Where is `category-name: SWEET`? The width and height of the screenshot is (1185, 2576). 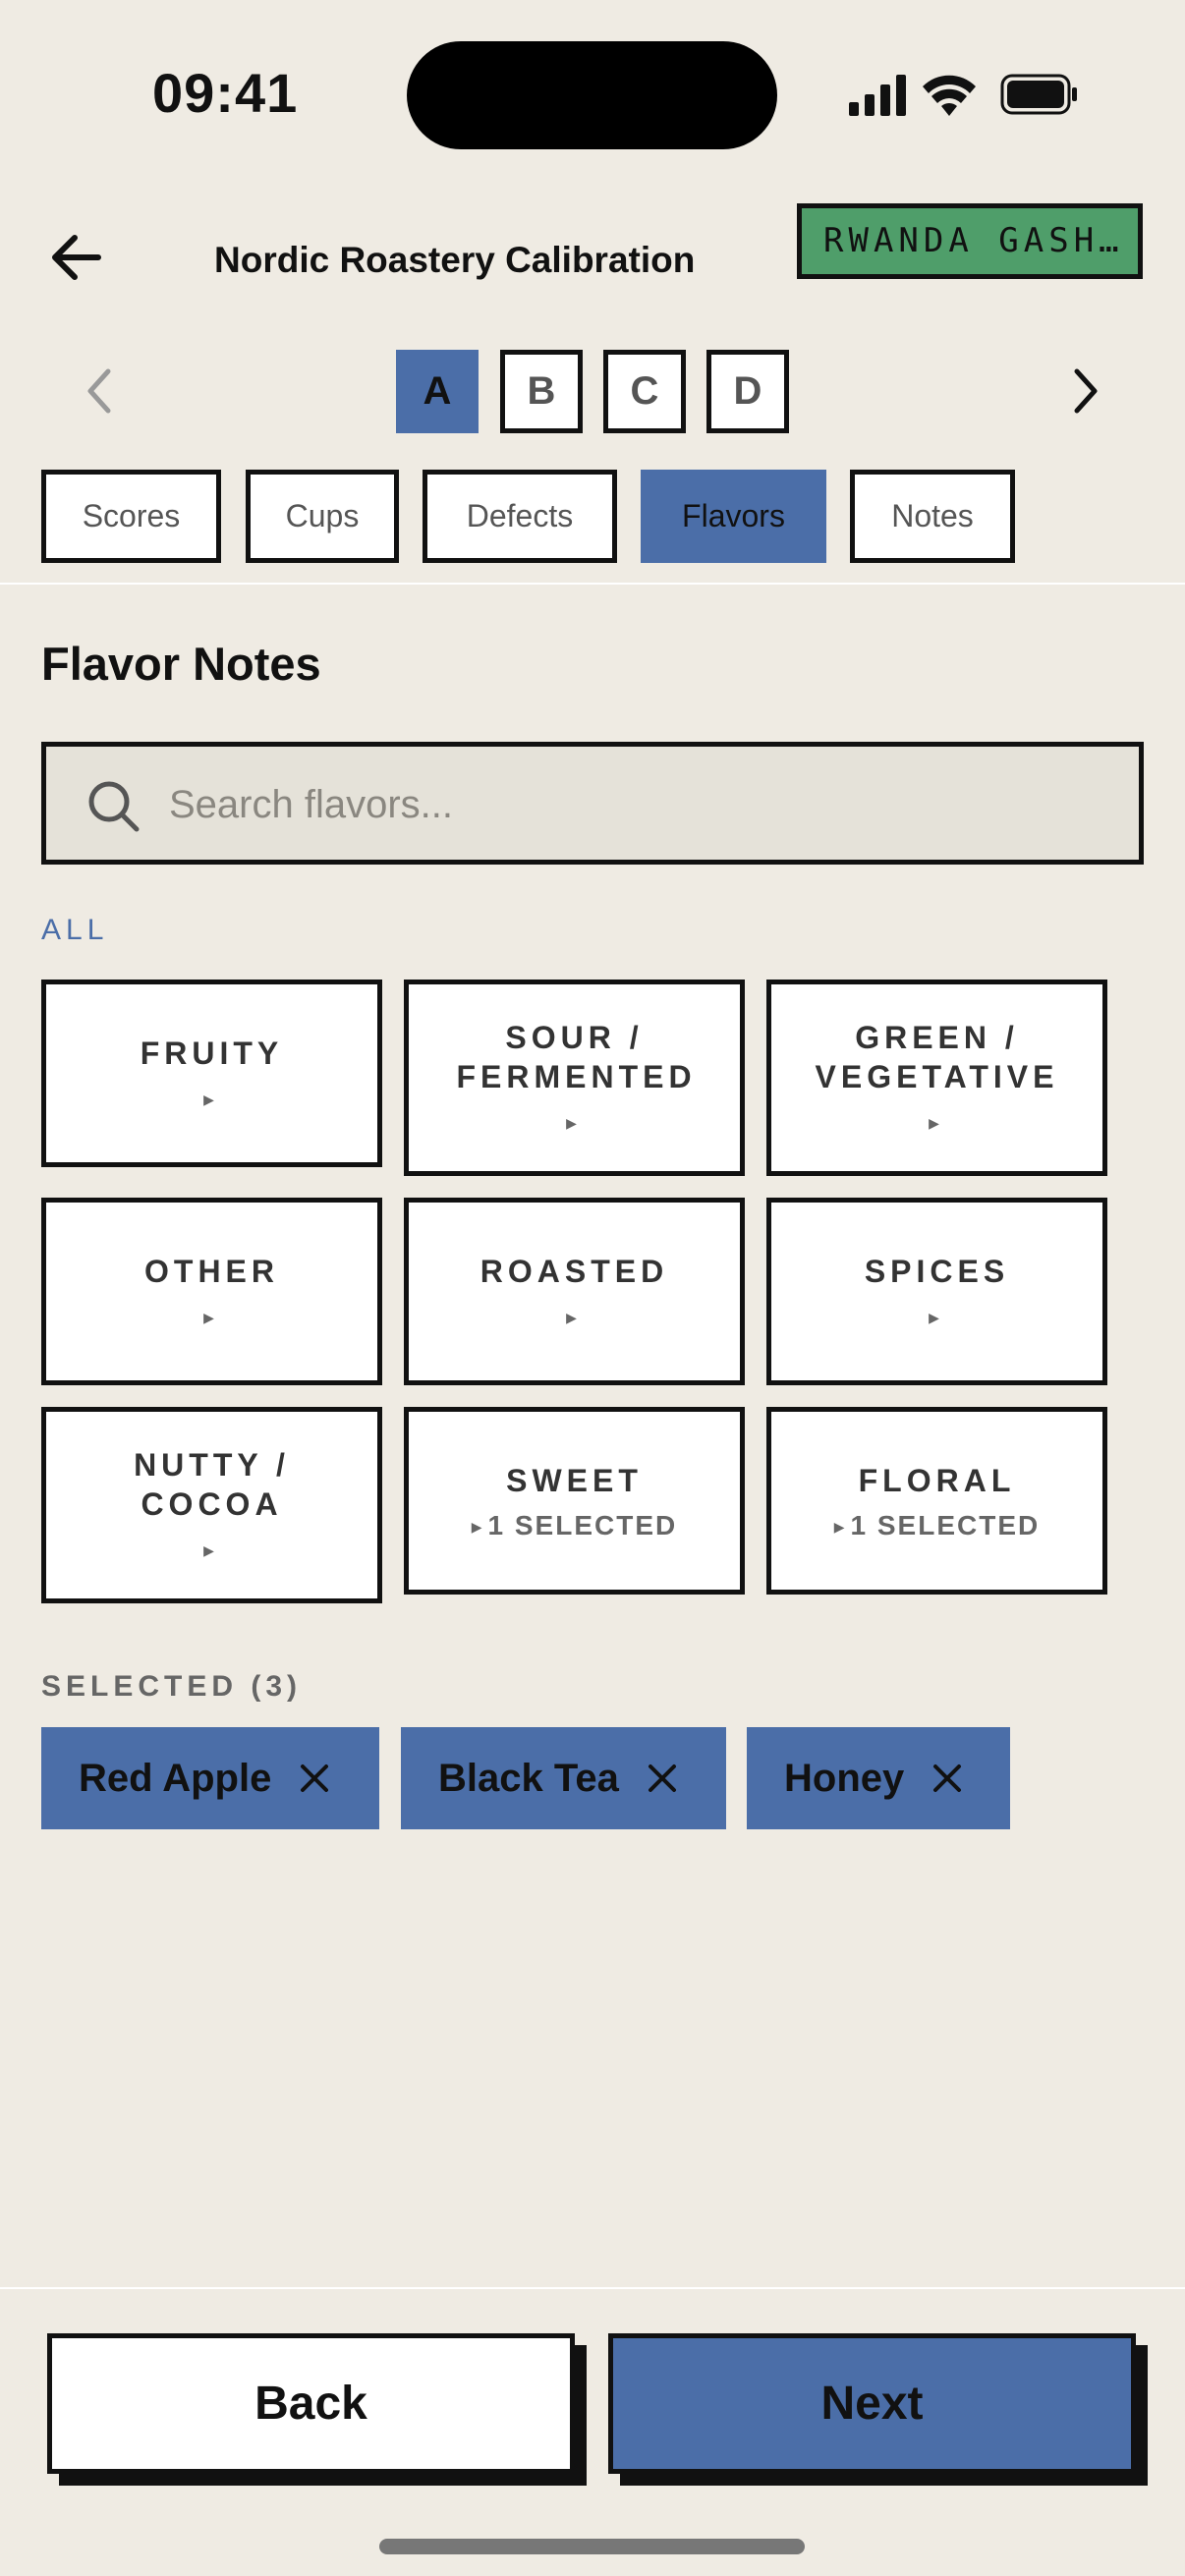
category-name: SWEET is located at coordinates (575, 1480).